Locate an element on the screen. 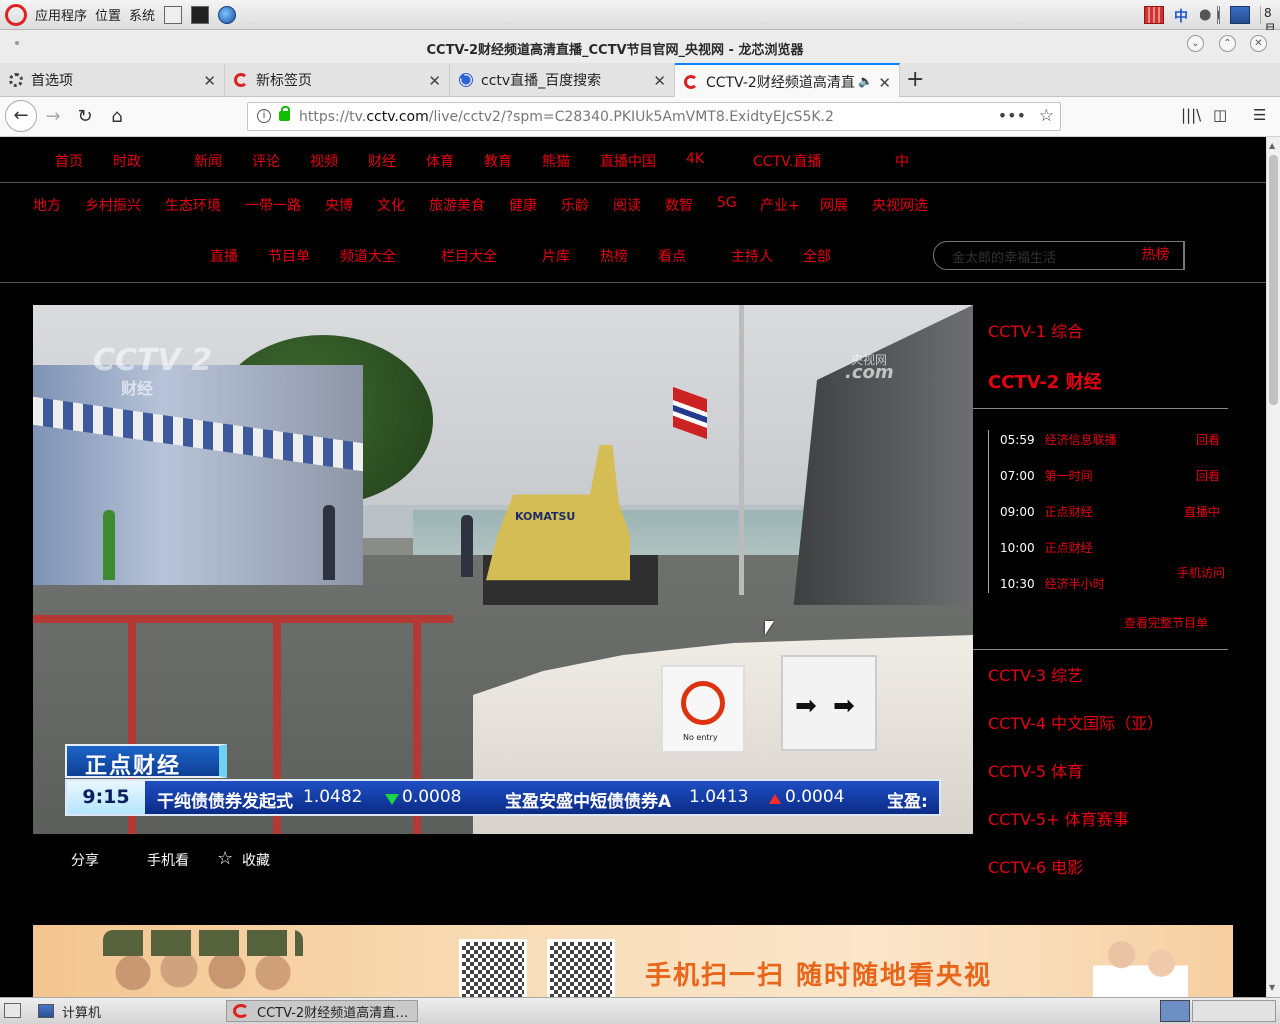  sidebar-icon: ◫ is located at coordinates (1220, 115).